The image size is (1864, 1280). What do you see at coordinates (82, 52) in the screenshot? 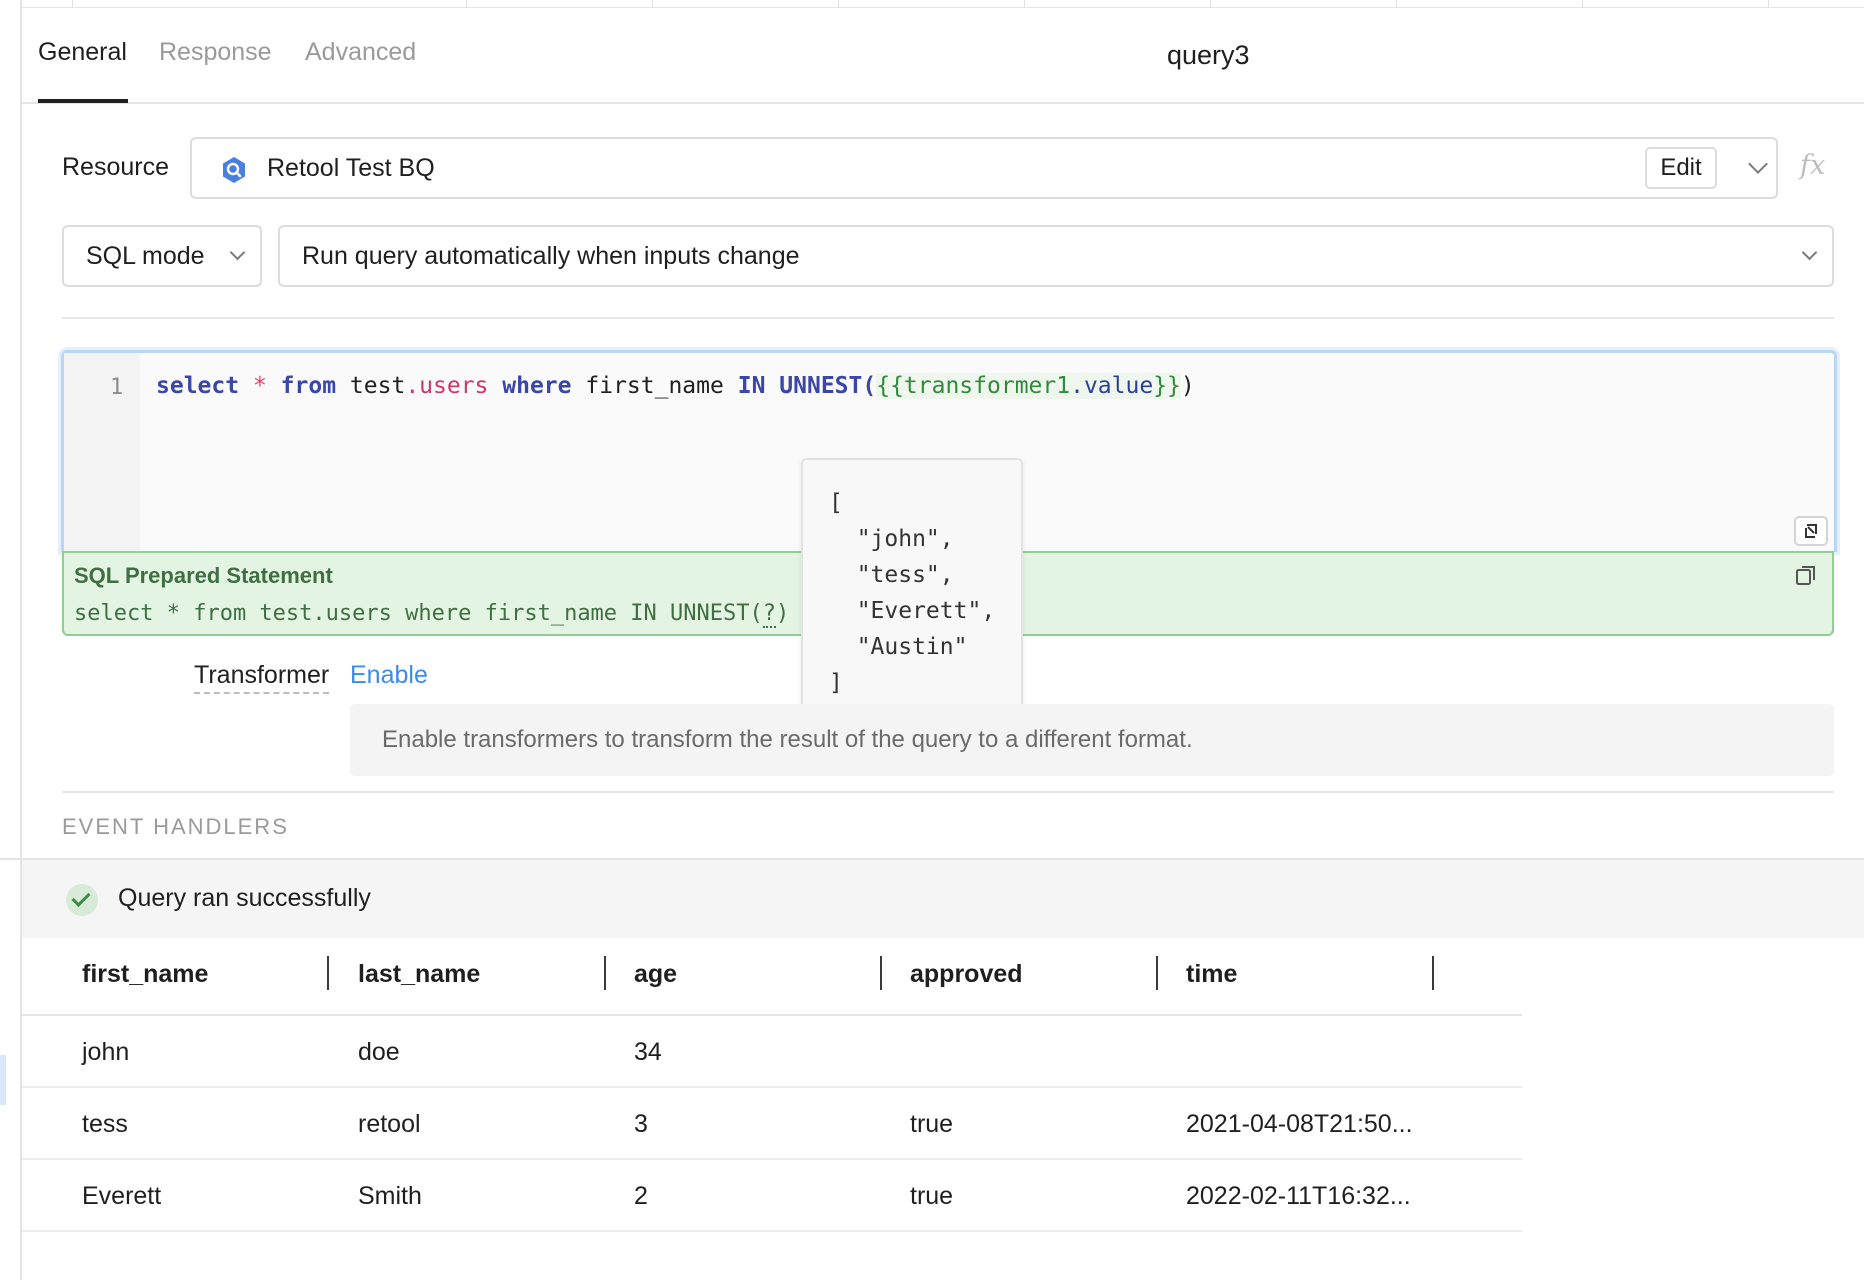
I see `tab-general: General` at bounding box center [82, 52].